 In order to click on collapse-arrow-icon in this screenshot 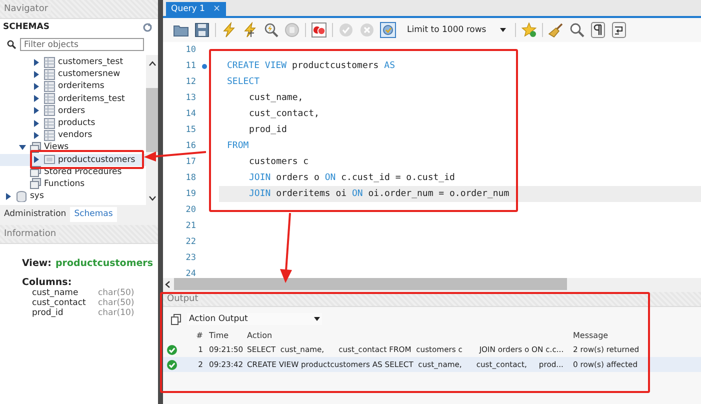, I will do `click(22, 147)`.